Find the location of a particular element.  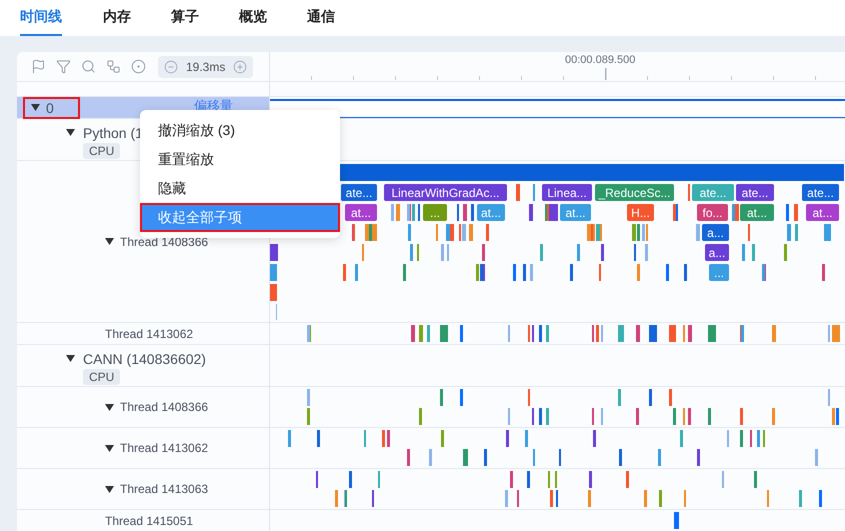

zoom-value: 19.3ms is located at coordinates (206, 67).